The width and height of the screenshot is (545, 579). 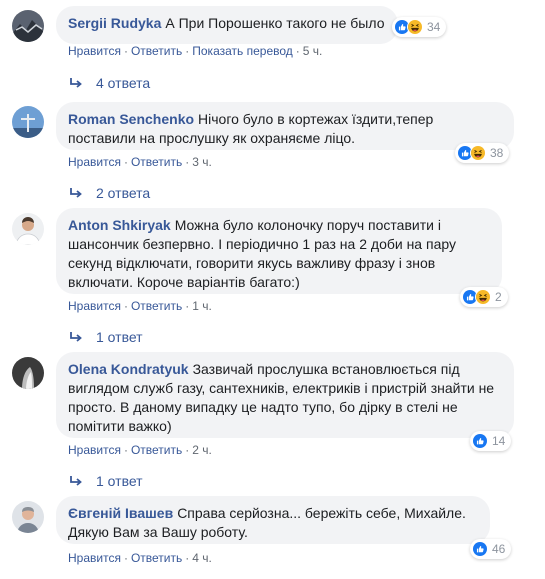 I want to click on reactions-badge: 14, so click(x=491, y=441).